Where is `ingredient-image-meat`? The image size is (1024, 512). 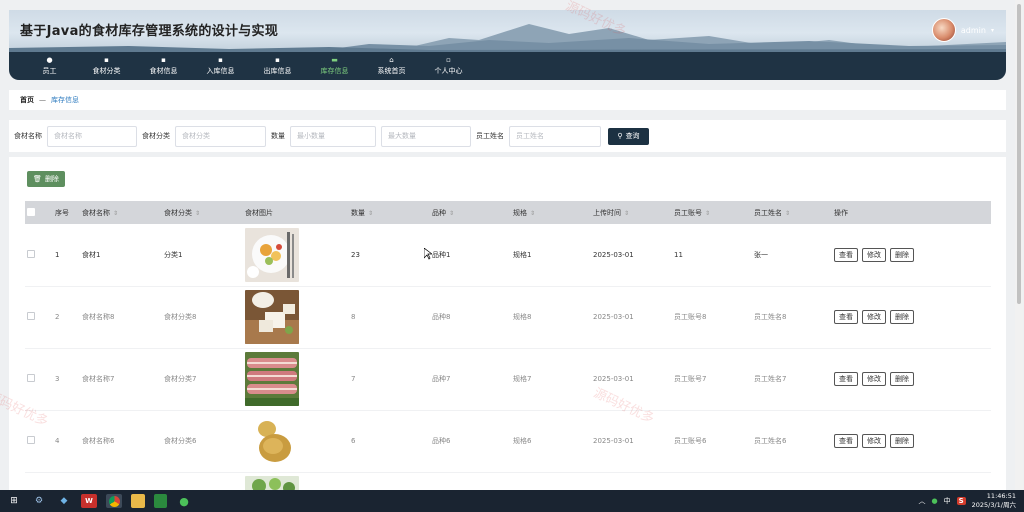
ingredient-image-meat is located at coordinates (272, 379).